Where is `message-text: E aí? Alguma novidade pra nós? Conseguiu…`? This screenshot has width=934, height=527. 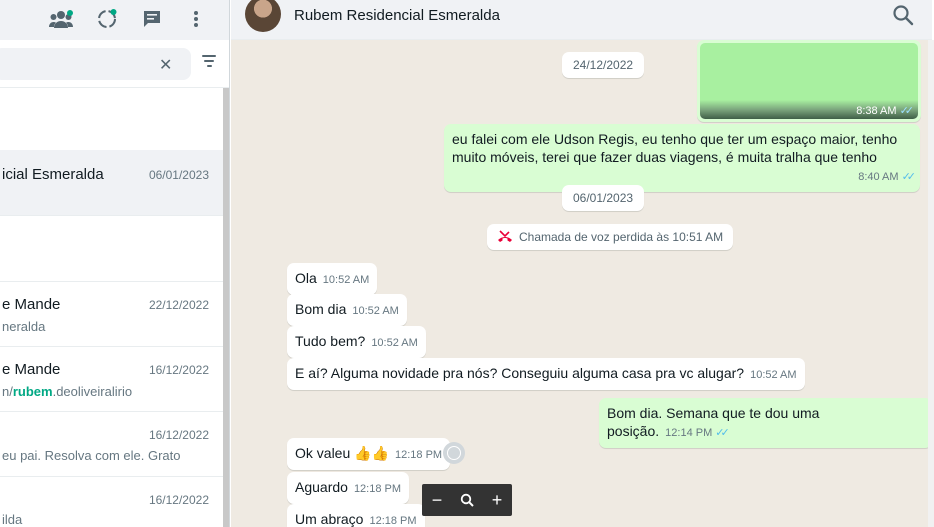
message-text: E aí? Alguma novidade pra nós? Conseguiu… is located at coordinates (520, 373).